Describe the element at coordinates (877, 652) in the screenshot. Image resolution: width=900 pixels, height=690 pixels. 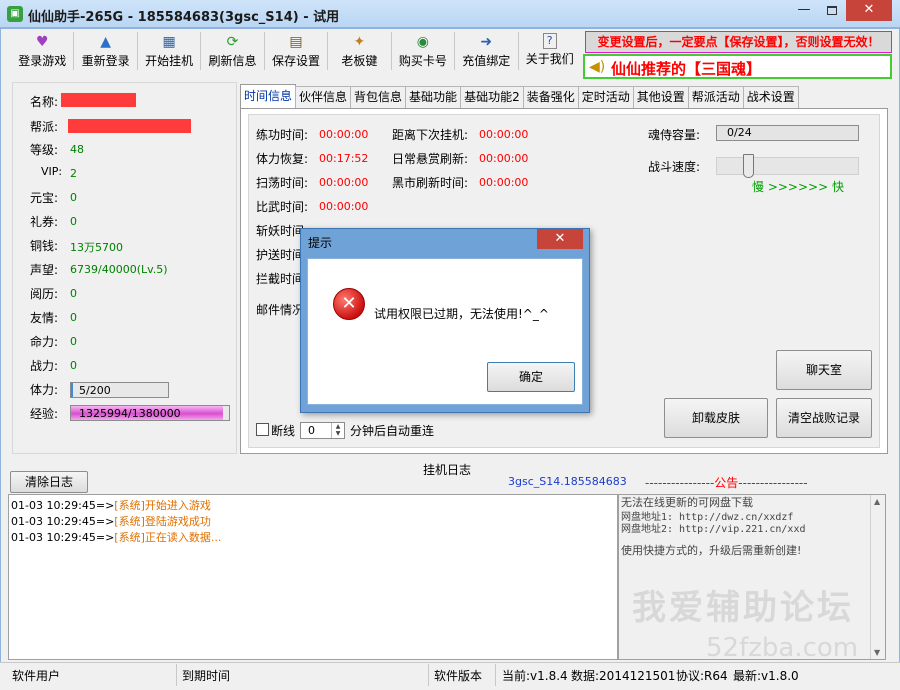
I see `scroll-down-icon: ▼` at that location.